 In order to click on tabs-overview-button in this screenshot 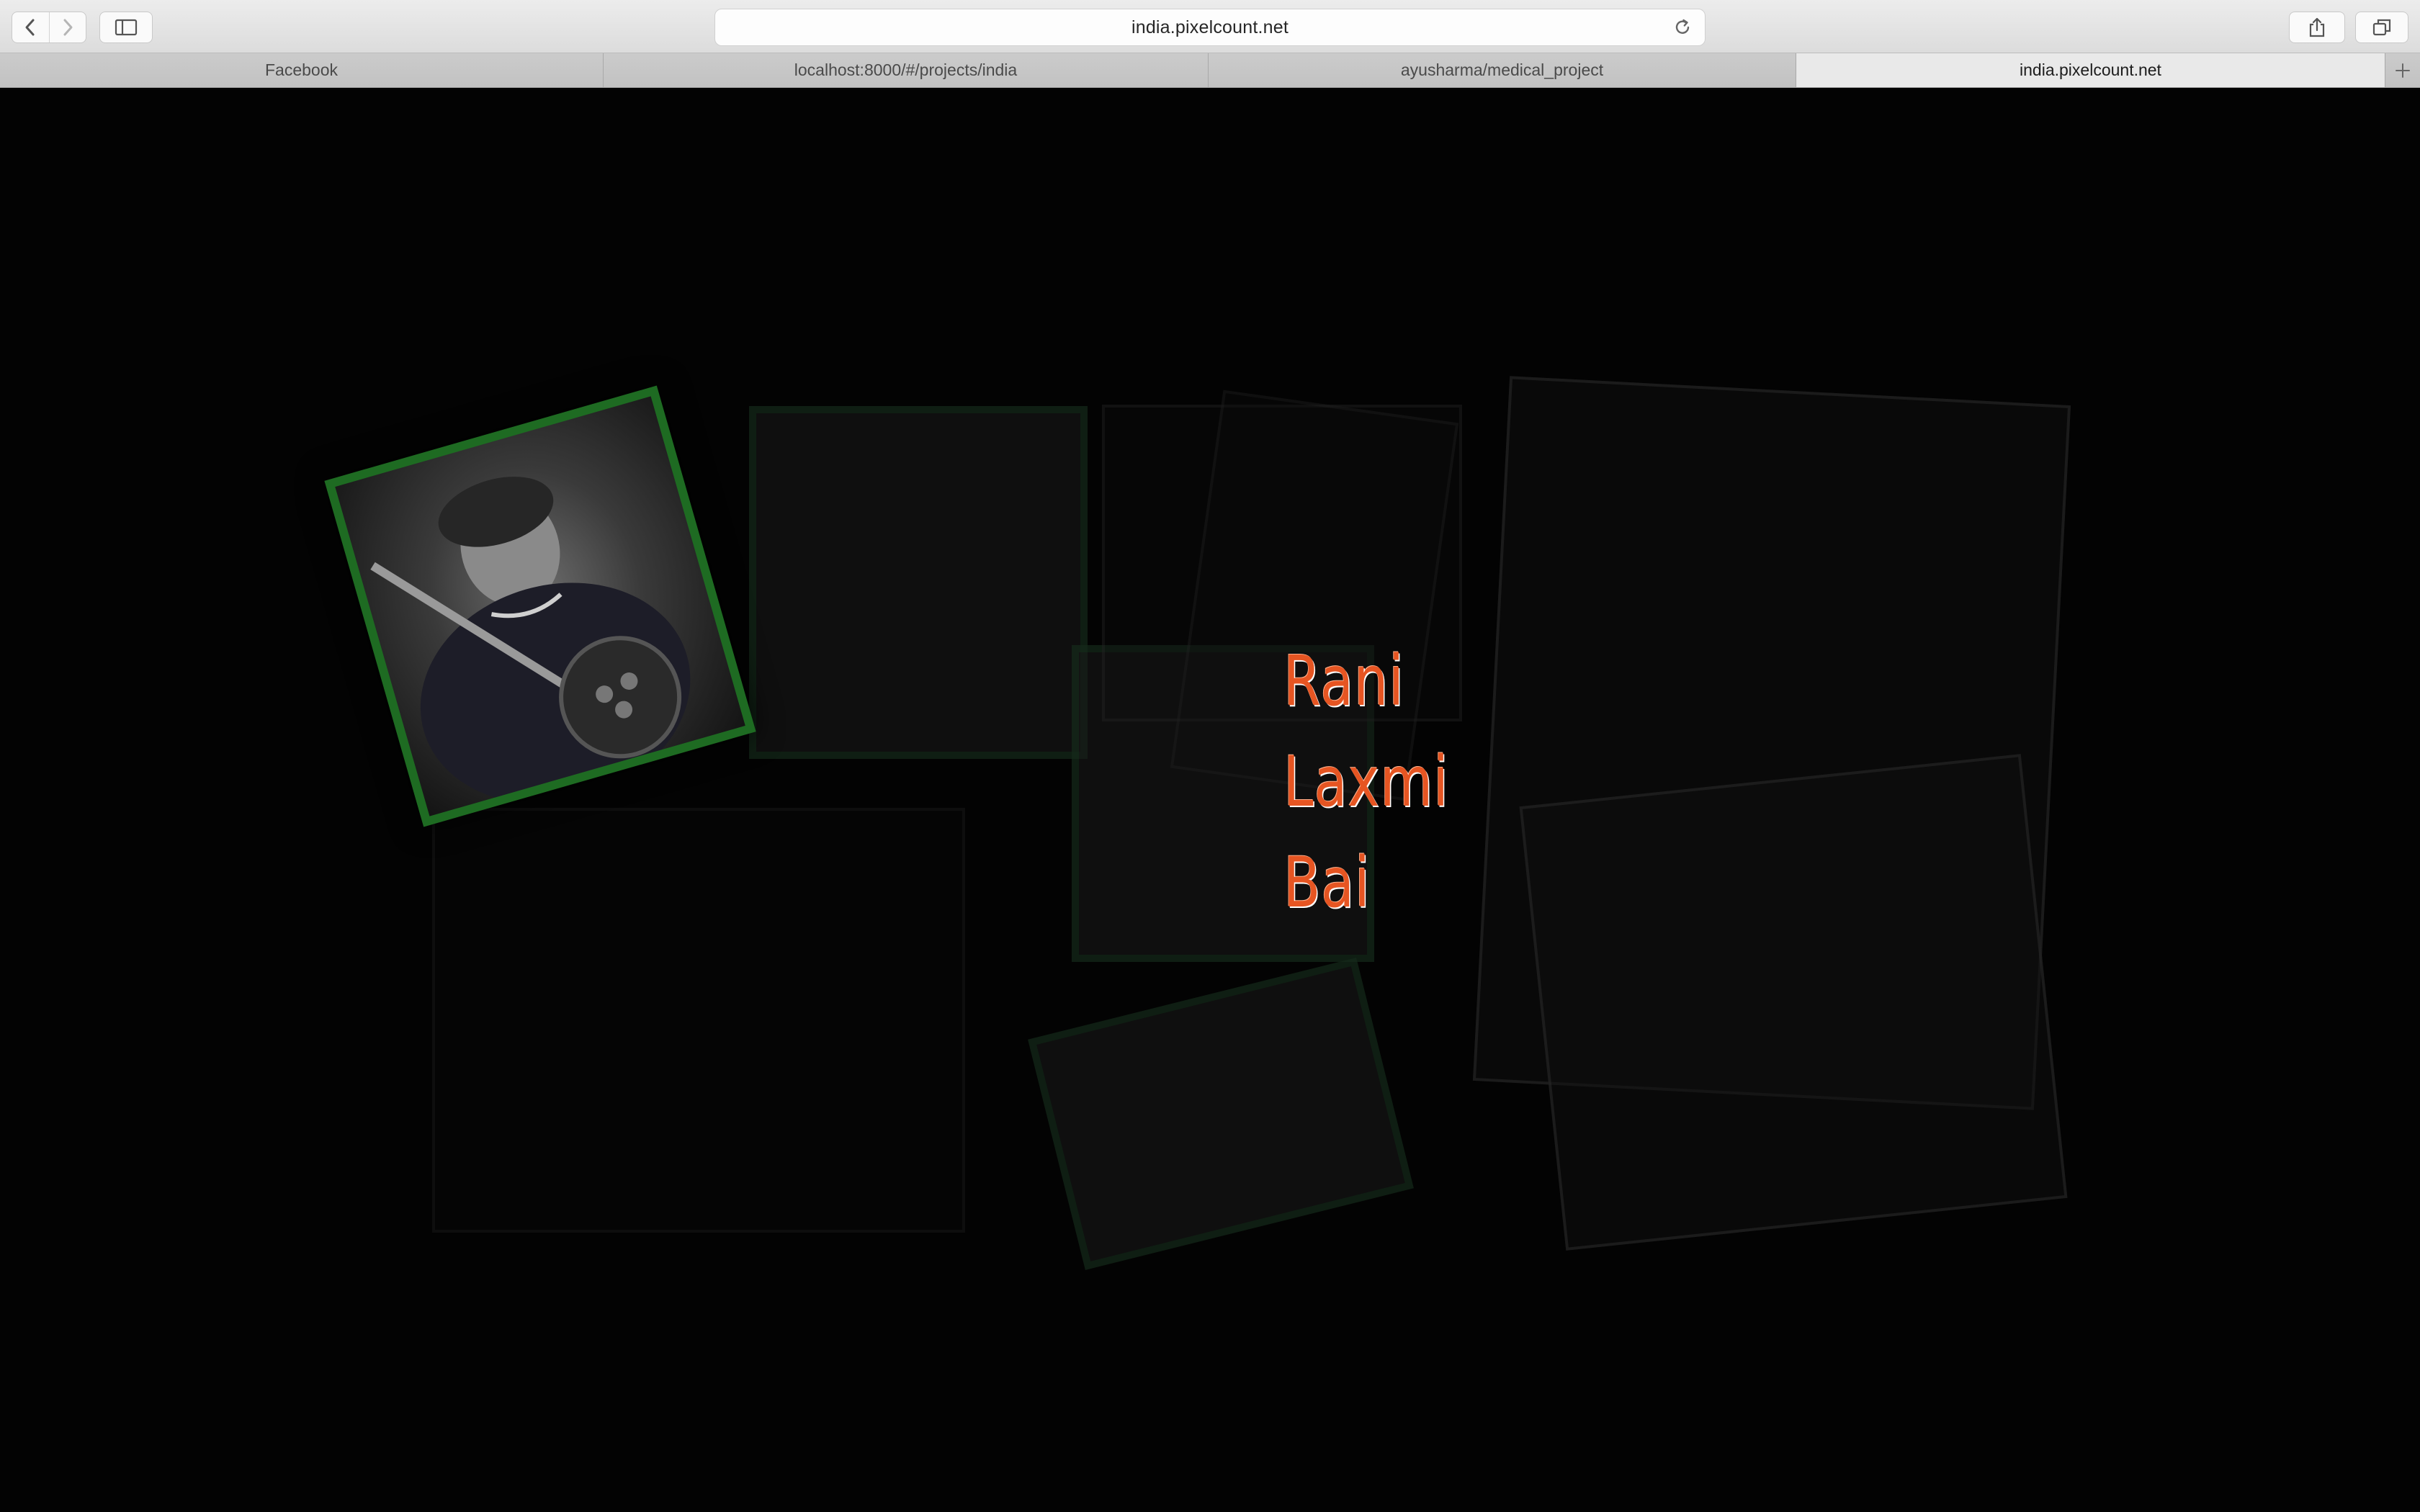, I will do `click(2381, 27)`.